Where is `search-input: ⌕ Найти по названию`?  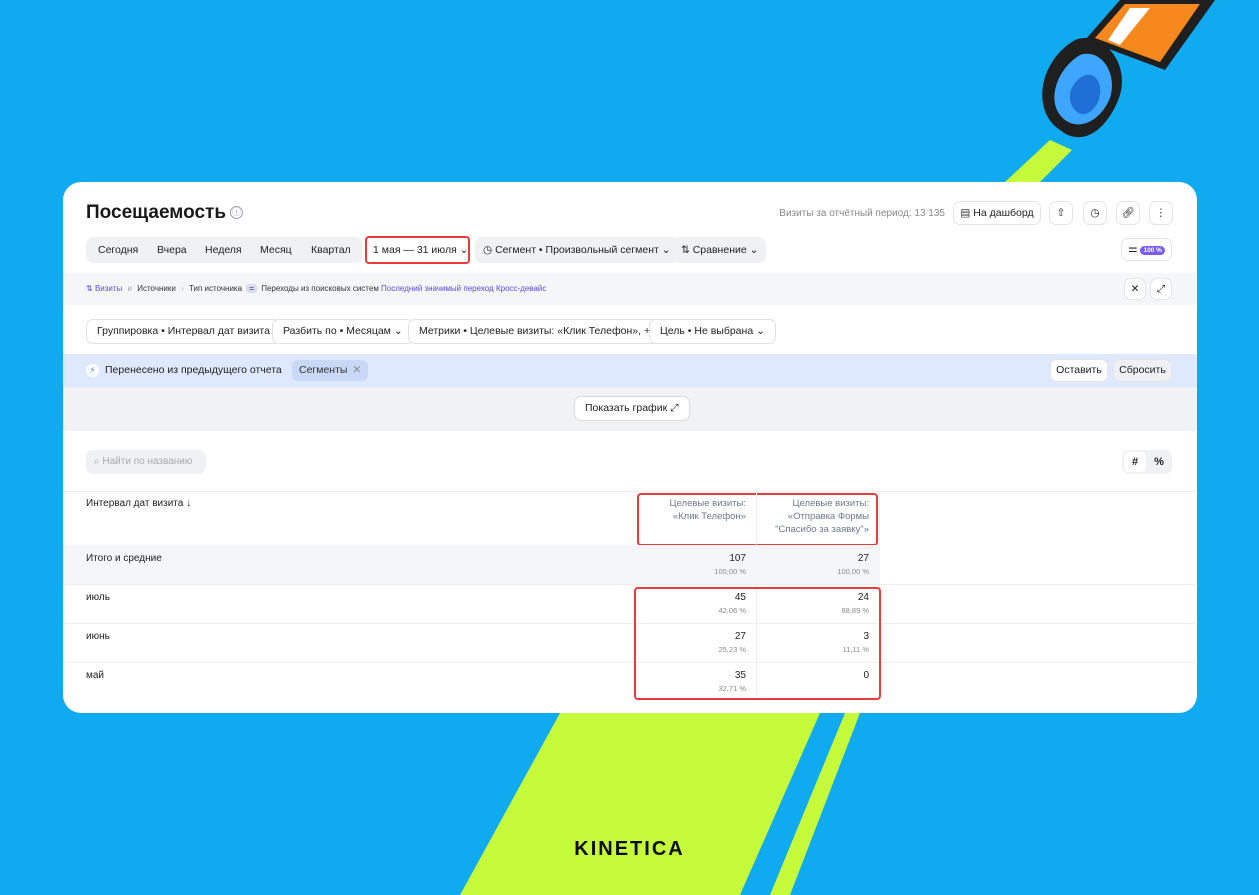
search-input: ⌕ Найти по названию is located at coordinates (146, 462).